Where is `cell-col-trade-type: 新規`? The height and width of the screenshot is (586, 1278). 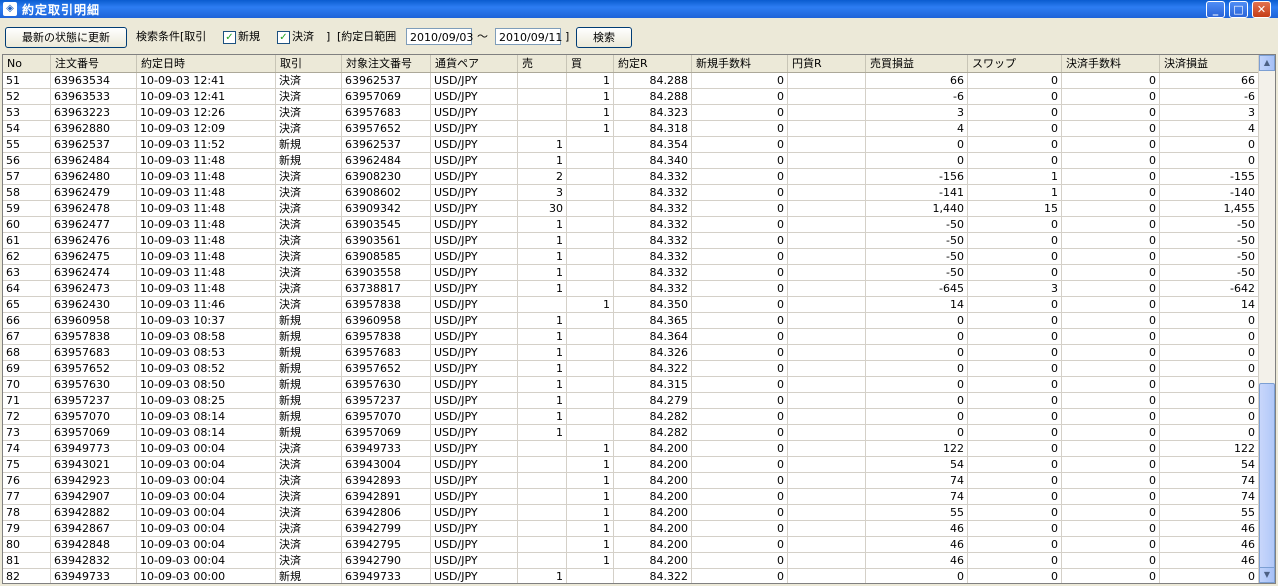 cell-col-trade-type: 新規 is located at coordinates (309, 576).